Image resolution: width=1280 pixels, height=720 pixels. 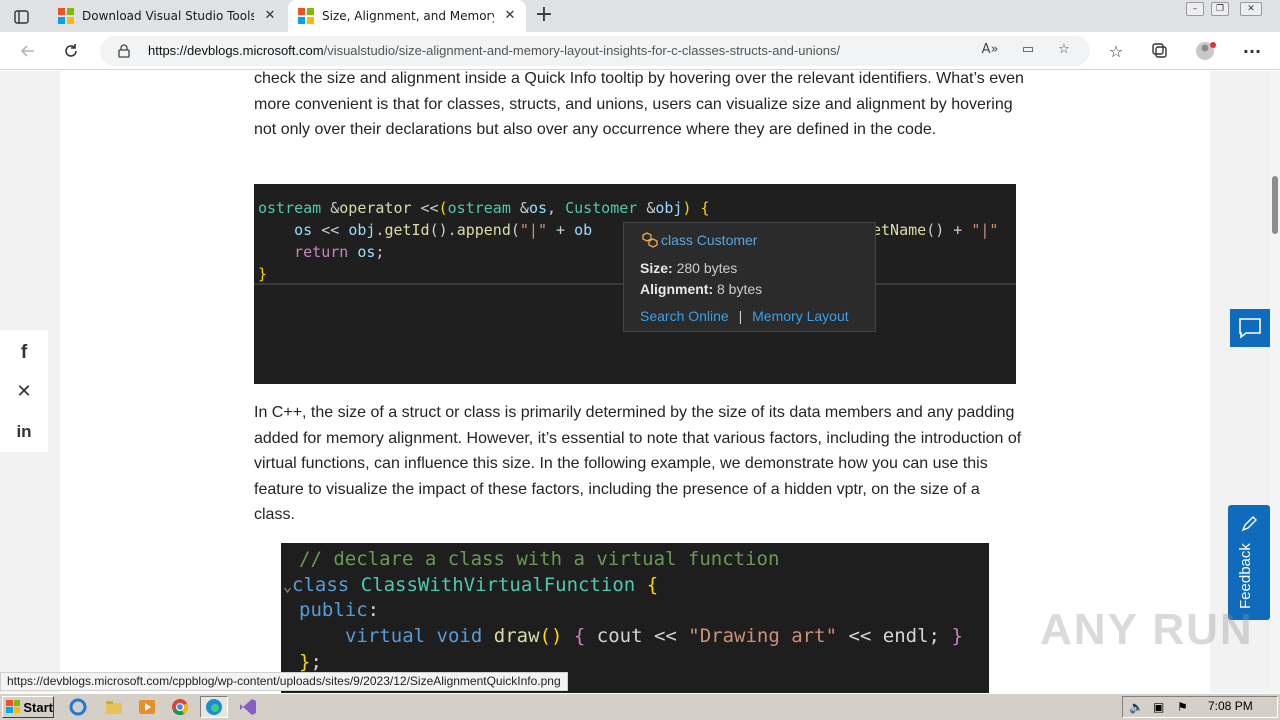 I want to click on code-line: os << obj.getId().append("|" + ob, so click(x=443, y=230).